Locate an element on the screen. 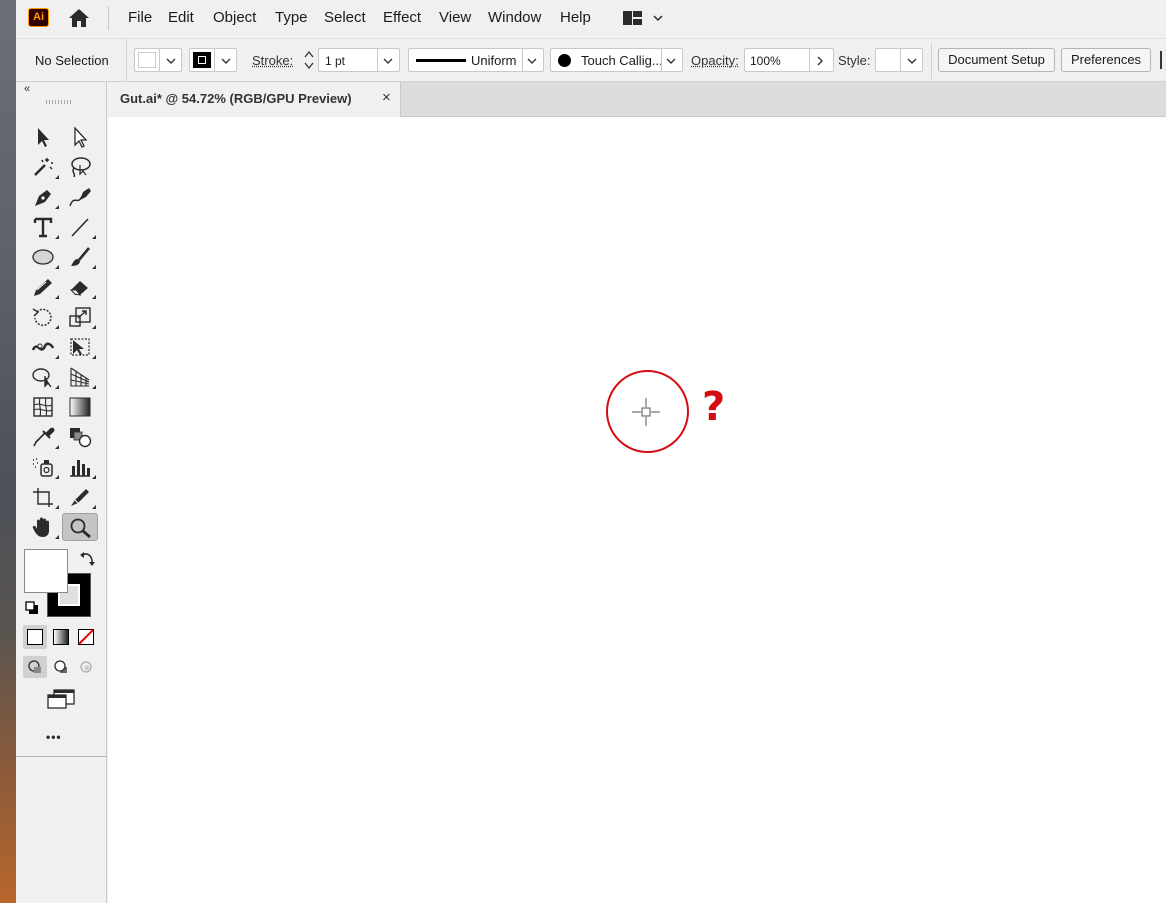 Image resolution: width=1166 pixels, height=903 pixels. lasso-tool is located at coordinates (80, 167).